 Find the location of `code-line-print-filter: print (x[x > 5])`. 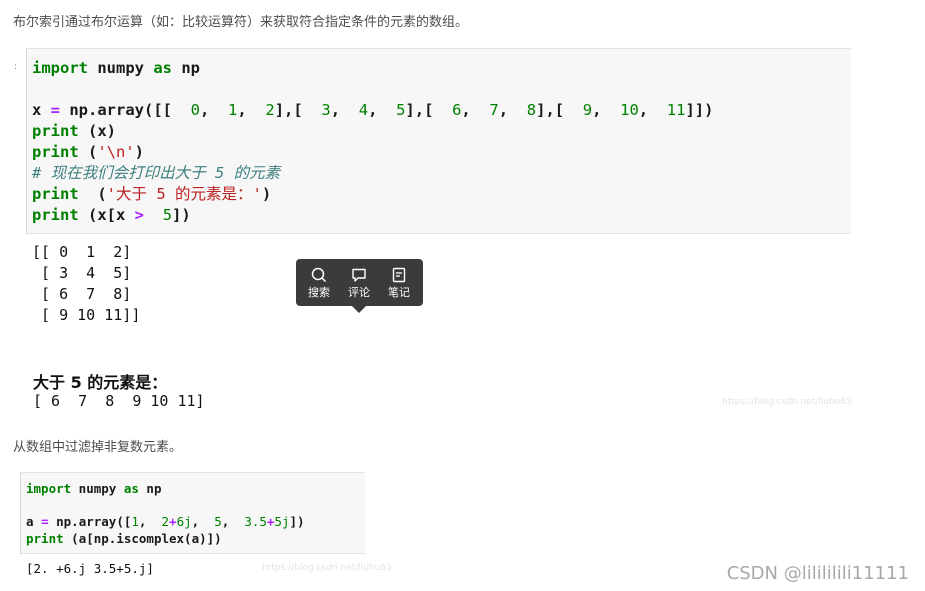

code-line-print-filter: print (x[x > 5]) is located at coordinates (111, 215).